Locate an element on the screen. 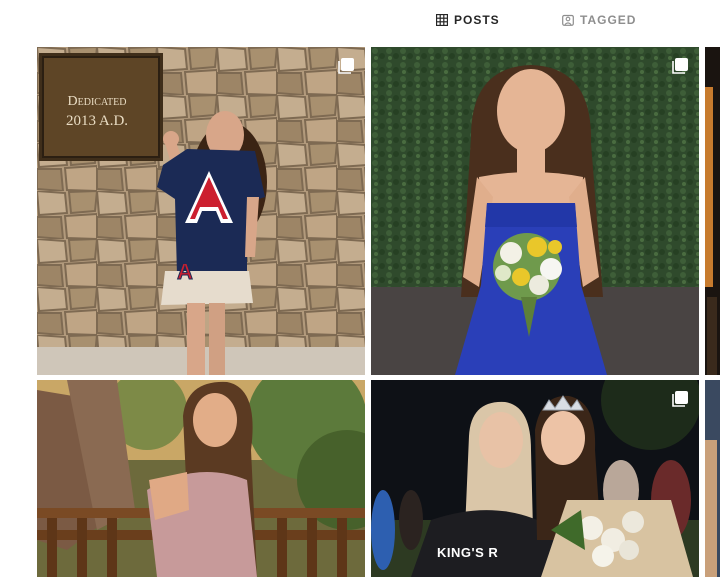  tab-posts: POSTS is located at coordinates (468, 20).